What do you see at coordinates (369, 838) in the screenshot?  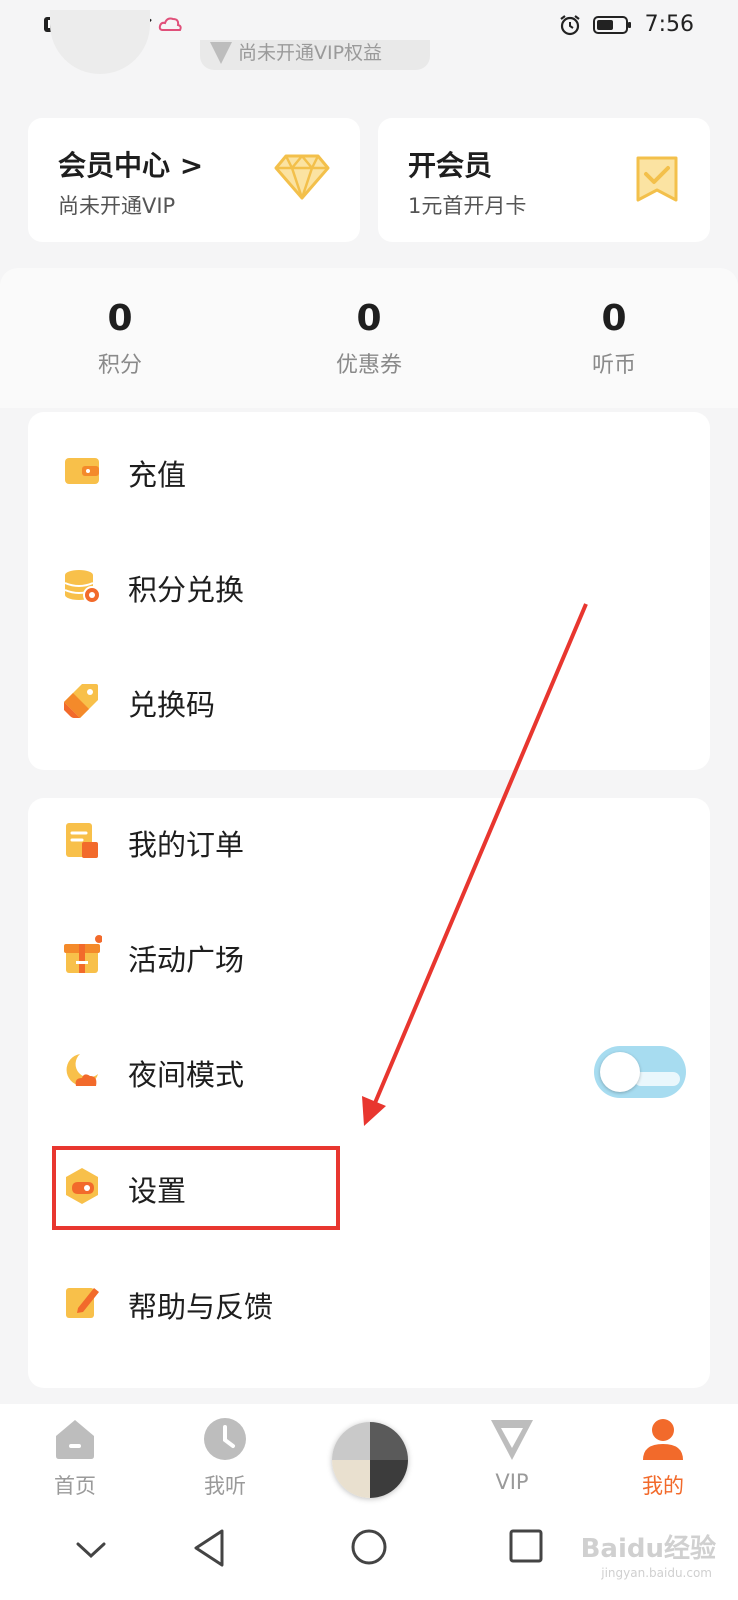 I see `menu-item-my-orders: 我的订单` at bounding box center [369, 838].